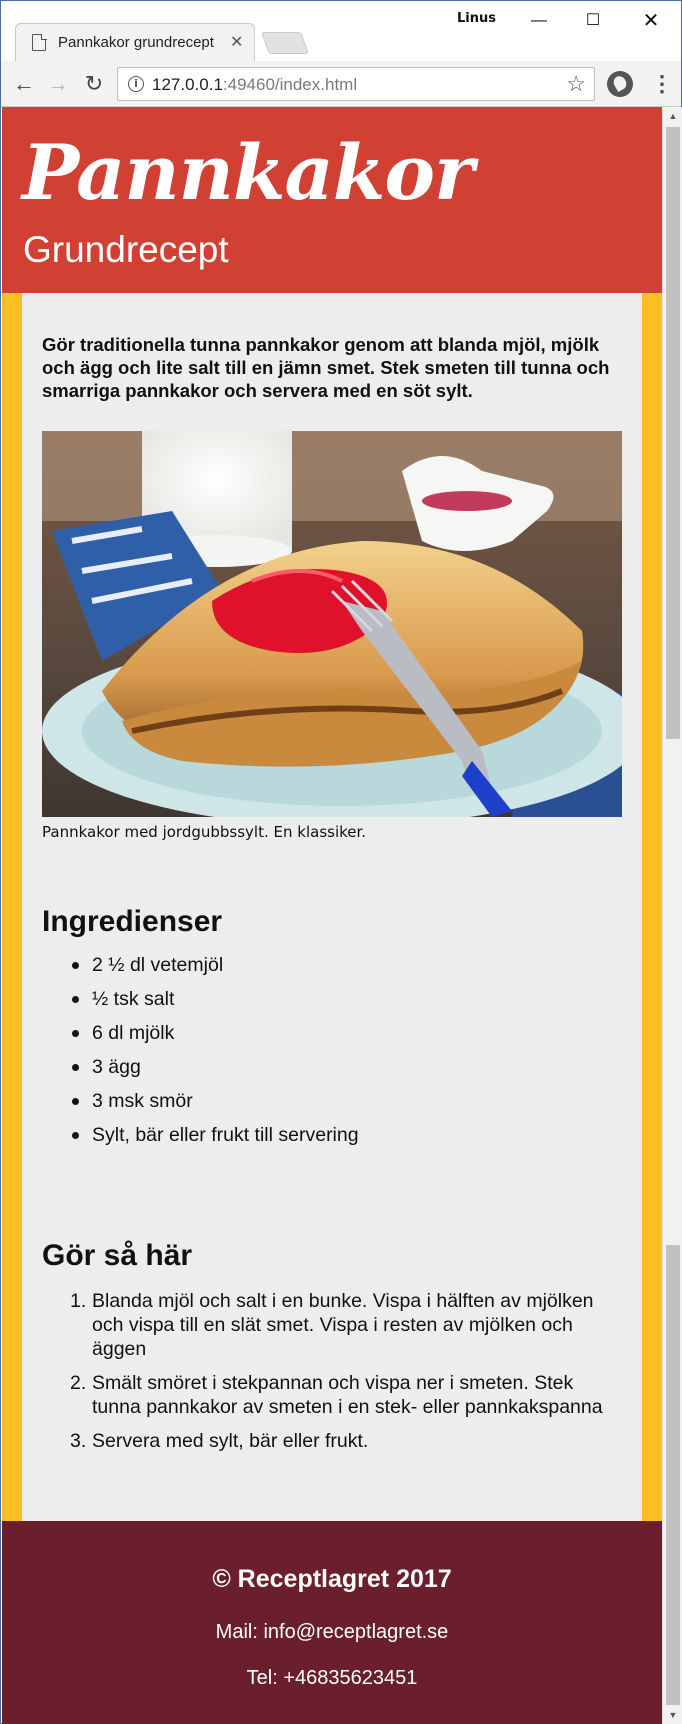  I want to click on step-number: 2., so click(78, 1383).